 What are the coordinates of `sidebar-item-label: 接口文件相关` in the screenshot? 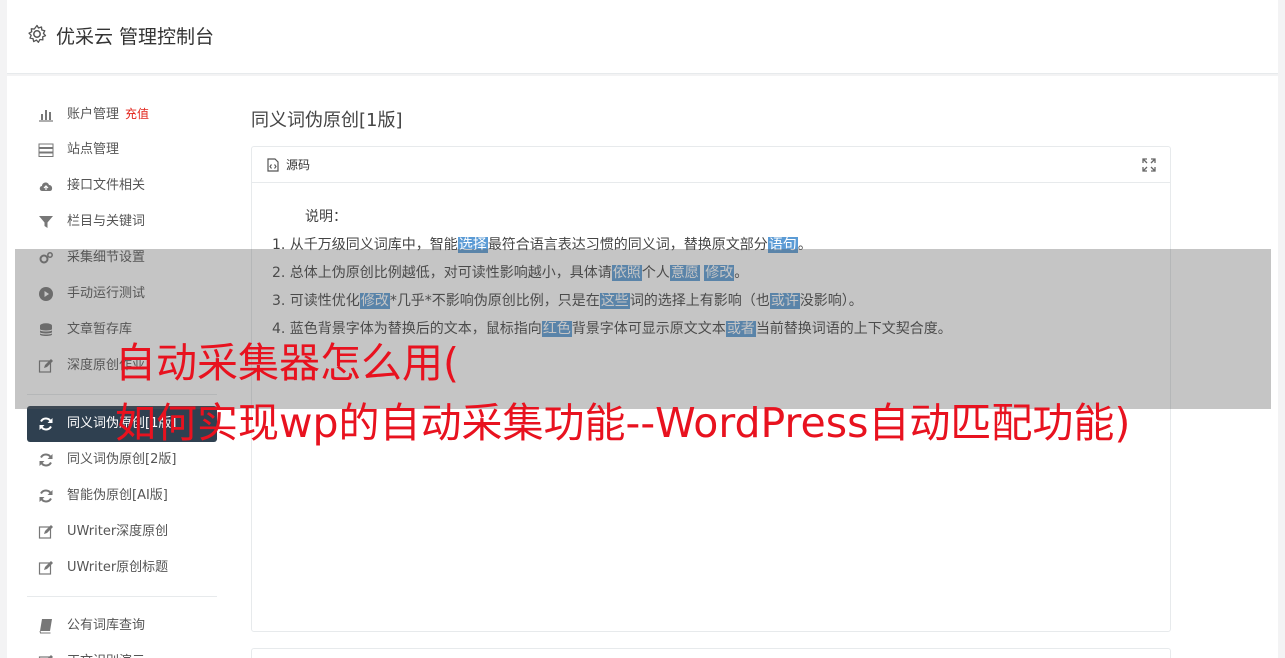 It's located at (106, 185).